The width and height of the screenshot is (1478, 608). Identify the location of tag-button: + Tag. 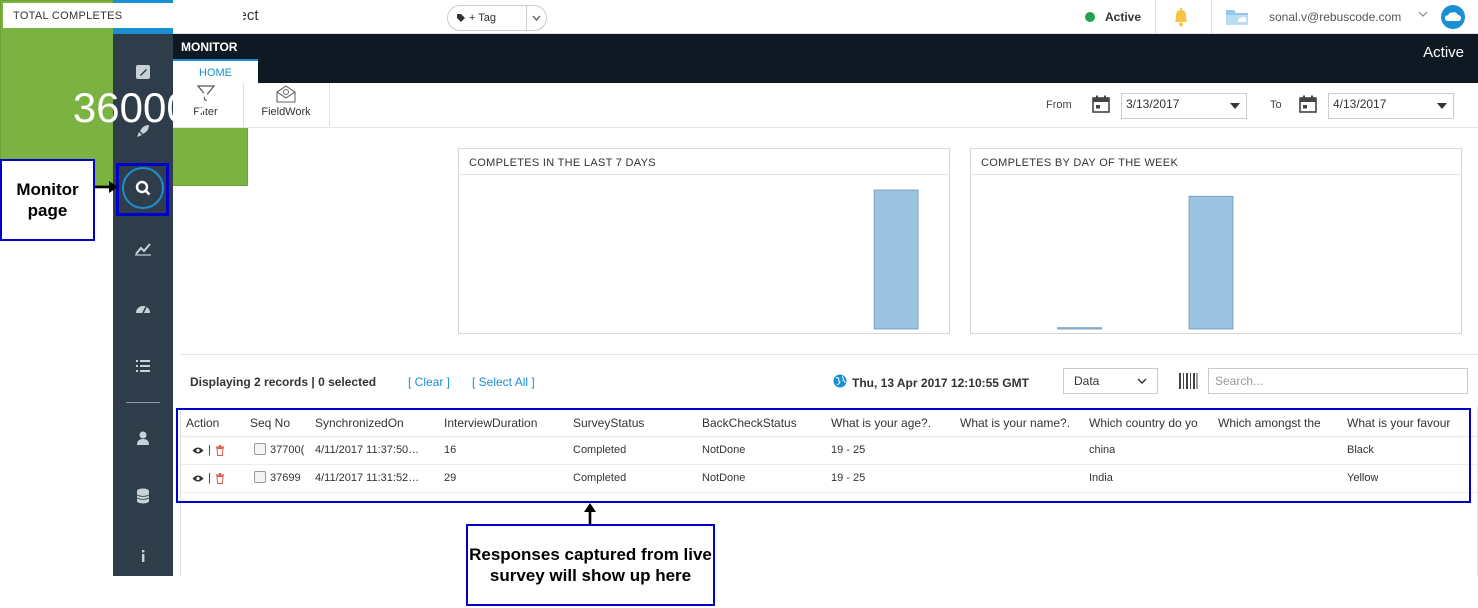
(497, 18).